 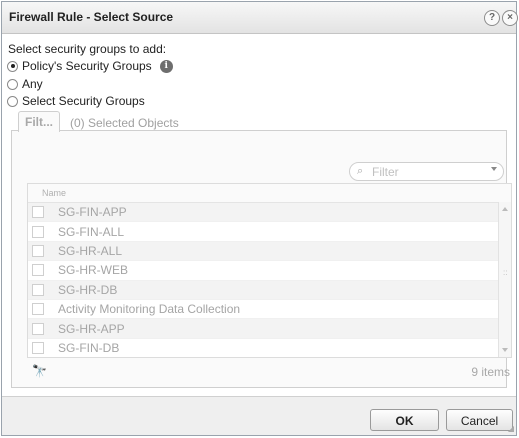 What do you see at coordinates (479, 420) in the screenshot?
I see `cancel-button: Cancel` at bounding box center [479, 420].